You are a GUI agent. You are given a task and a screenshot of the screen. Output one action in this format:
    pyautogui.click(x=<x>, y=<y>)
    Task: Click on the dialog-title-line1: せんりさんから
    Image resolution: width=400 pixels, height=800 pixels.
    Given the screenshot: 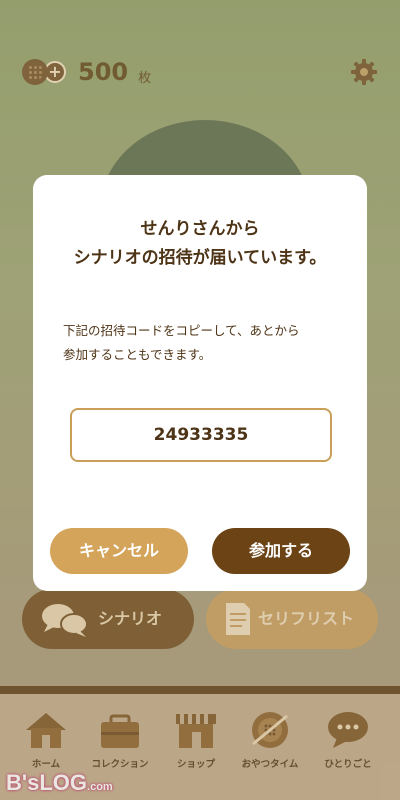 What is the action you would take?
    pyautogui.click(x=200, y=229)
    